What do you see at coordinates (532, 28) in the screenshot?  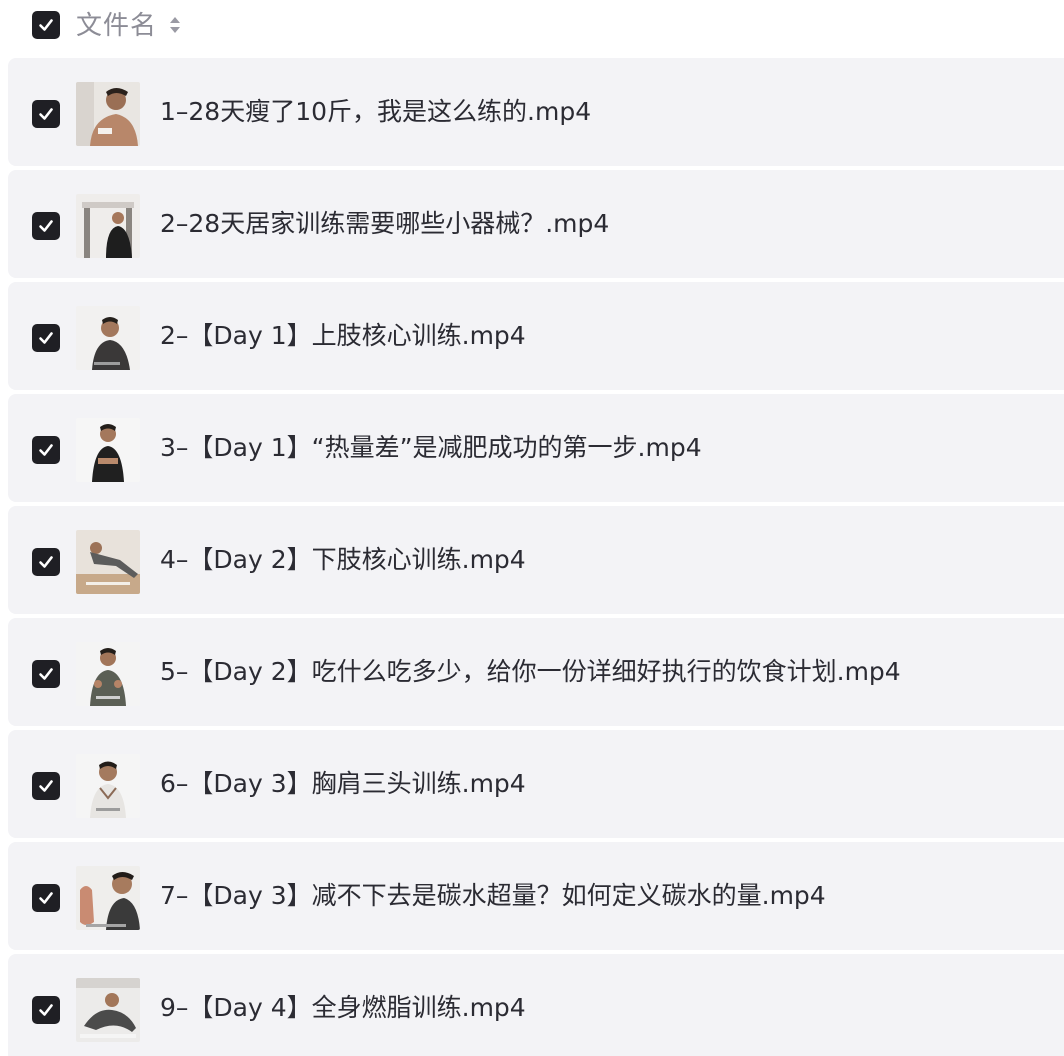 I see `file-list-header: 文件名` at bounding box center [532, 28].